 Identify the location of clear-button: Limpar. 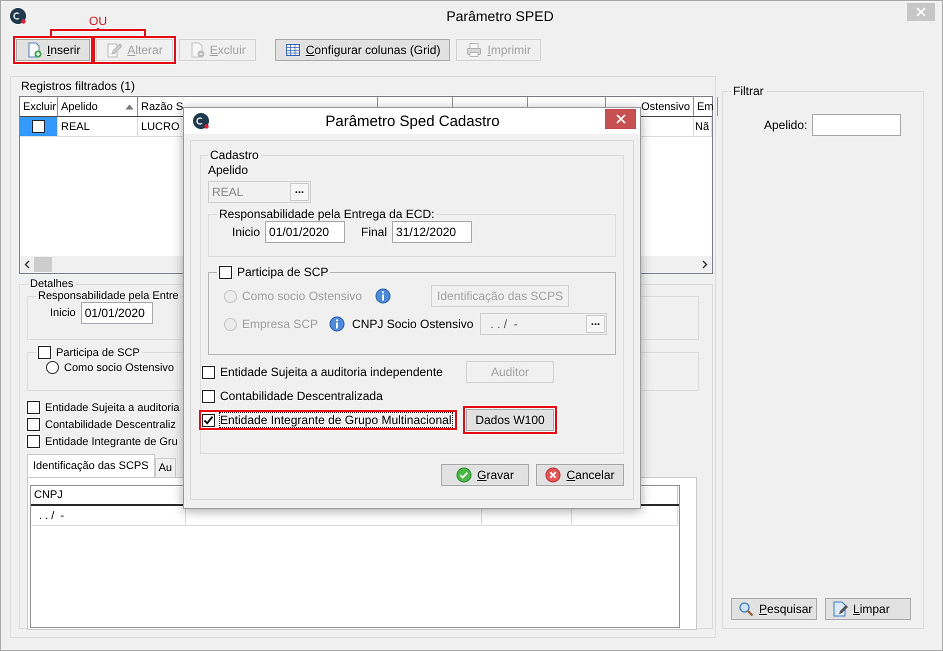
(868, 609).